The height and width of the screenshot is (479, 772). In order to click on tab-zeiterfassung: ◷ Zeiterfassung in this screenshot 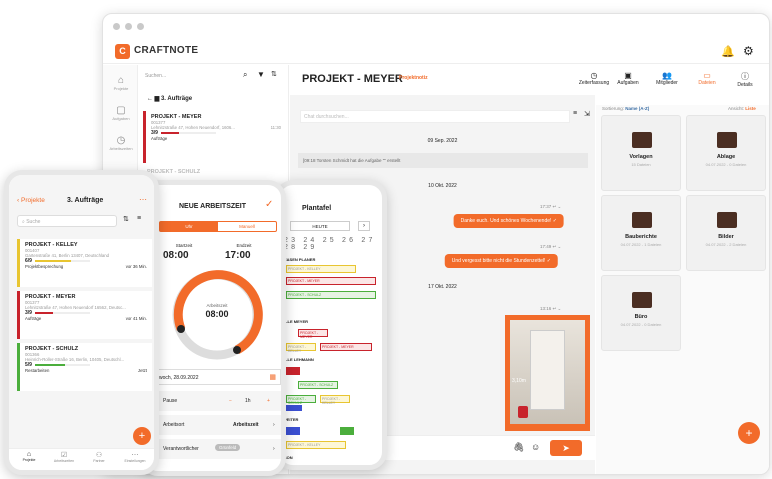, I will do `click(594, 78)`.